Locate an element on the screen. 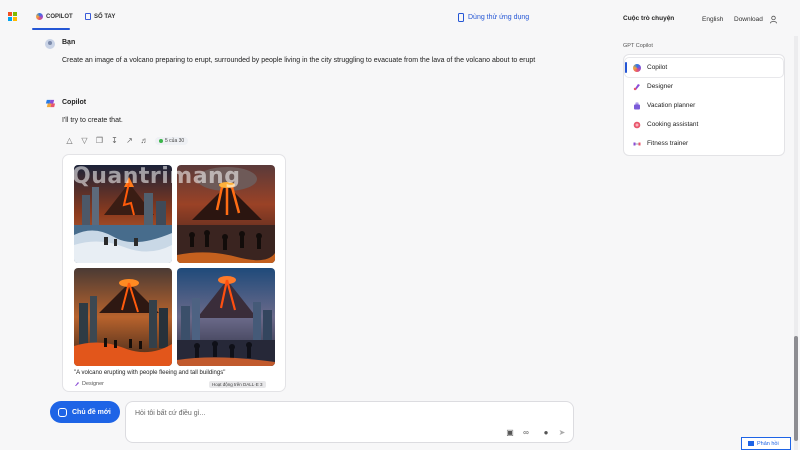 The width and height of the screenshot is (800, 450). microphone-icon: ● is located at coordinates (546, 433).